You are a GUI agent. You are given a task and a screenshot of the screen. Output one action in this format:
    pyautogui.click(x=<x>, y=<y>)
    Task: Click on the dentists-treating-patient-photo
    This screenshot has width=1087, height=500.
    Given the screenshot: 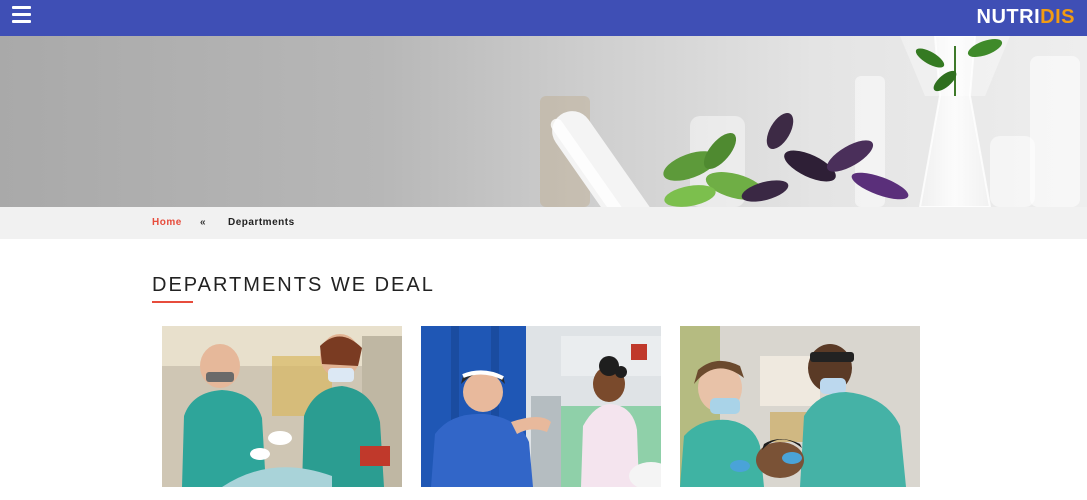 What is the action you would take?
    pyautogui.click(x=282, y=406)
    